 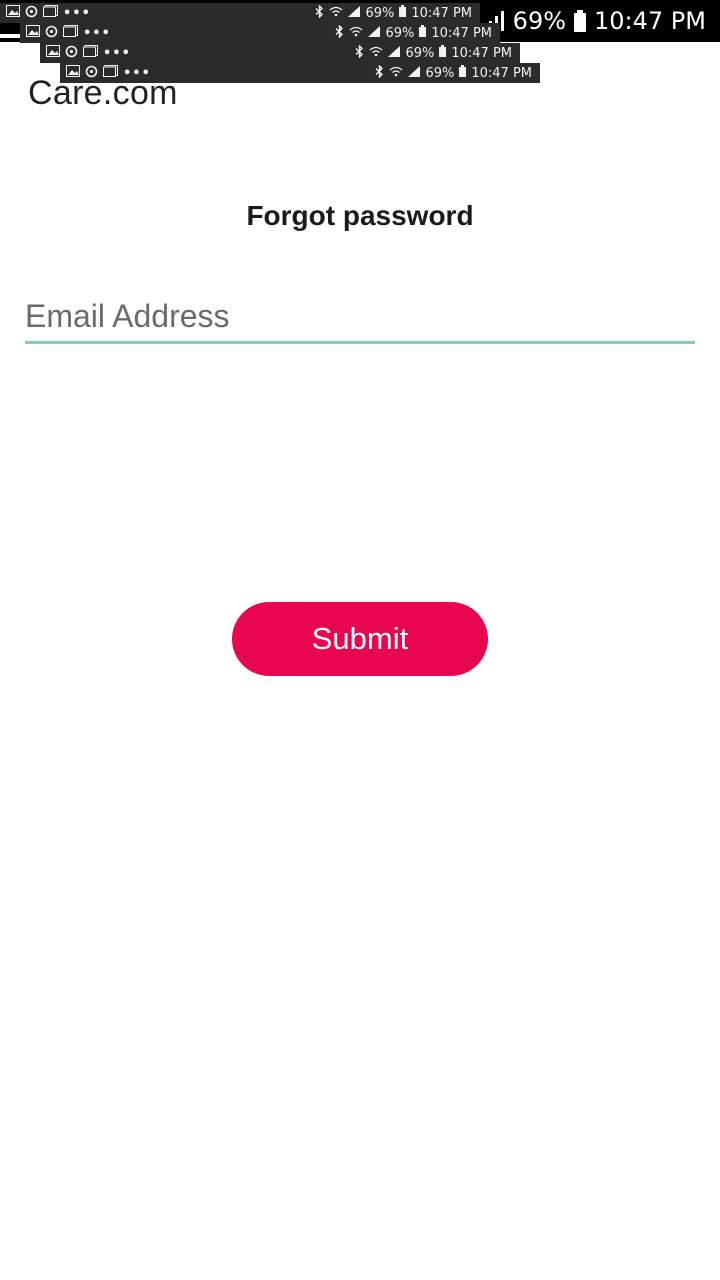 What do you see at coordinates (10, 36) in the screenshot?
I see `glitch-stripe` at bounding box center [10, 36].